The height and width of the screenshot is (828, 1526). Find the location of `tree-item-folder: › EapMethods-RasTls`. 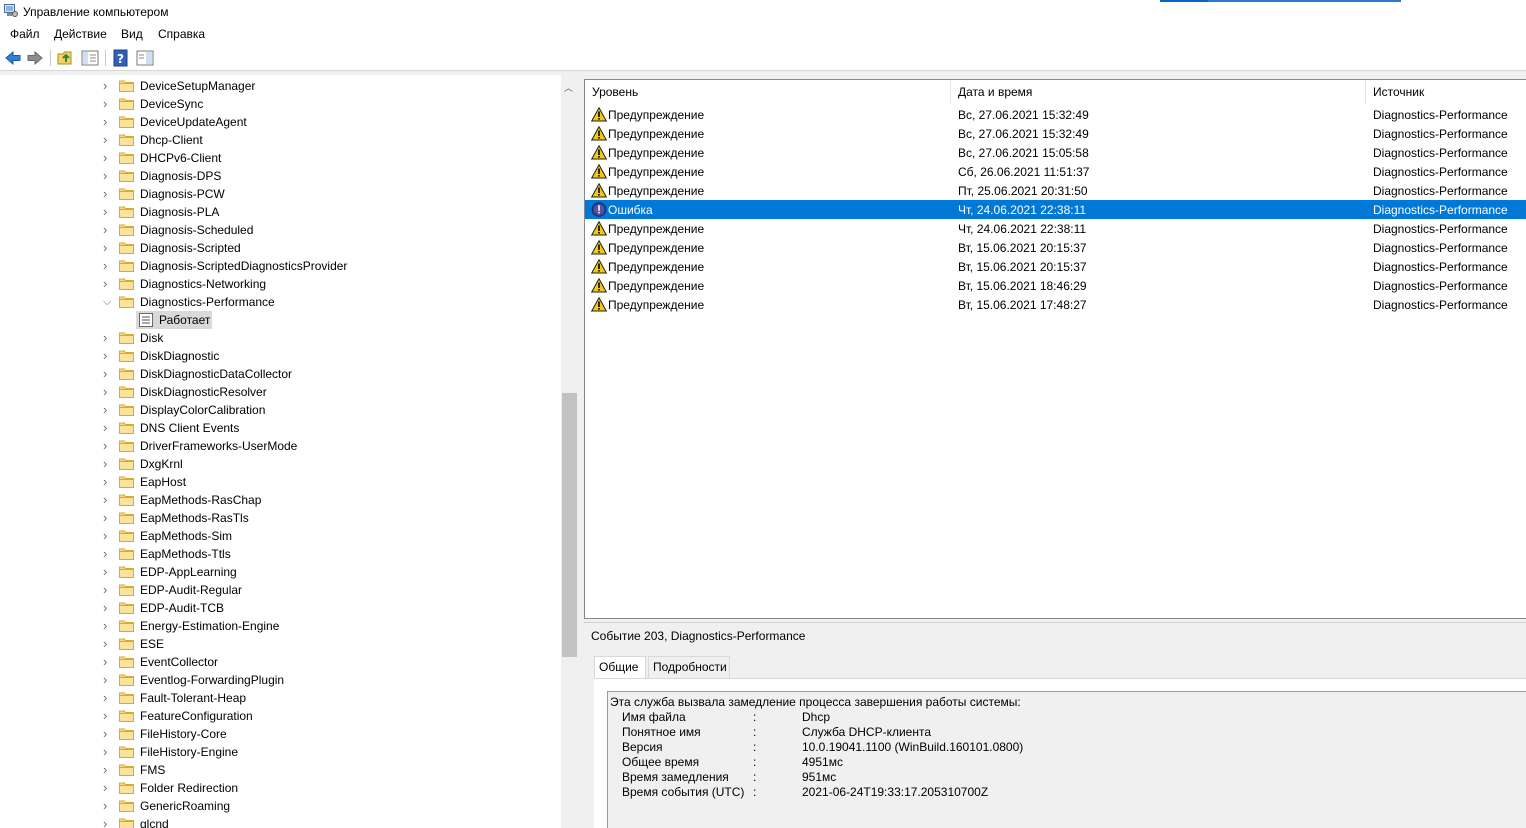

tree-item-folder: › EapMethods-RasTls is located at coordinates (280, 518).